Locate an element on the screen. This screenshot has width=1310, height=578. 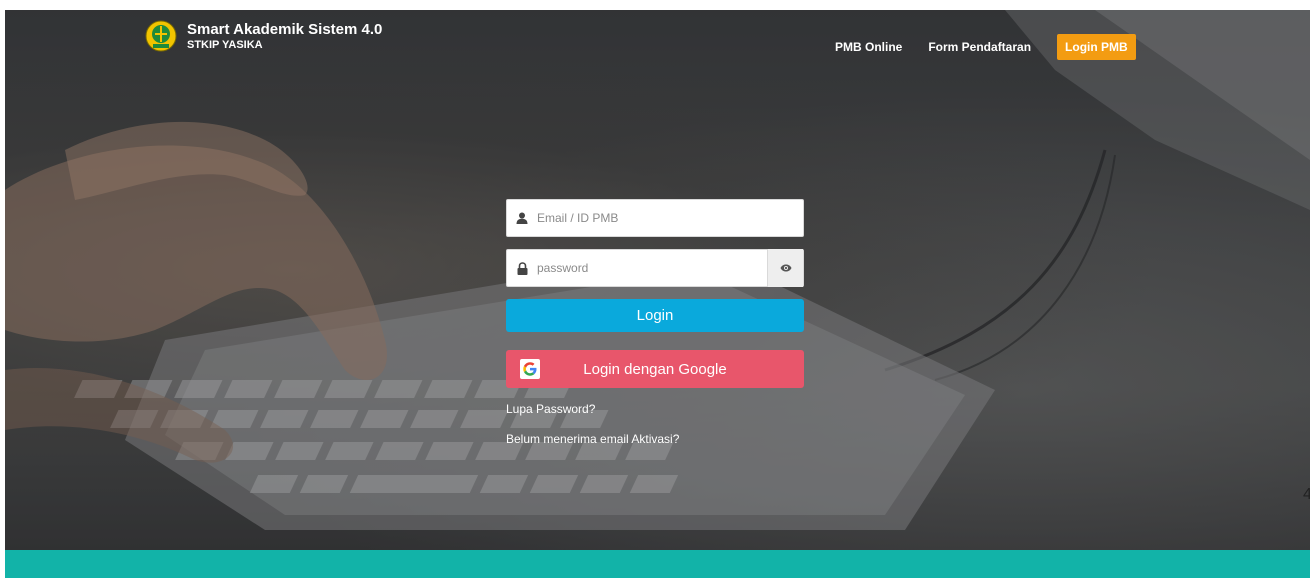
brand-header: Smart Akademik Sistem 4.0 STKIP YASIKA is located at coordinates (263, 36).